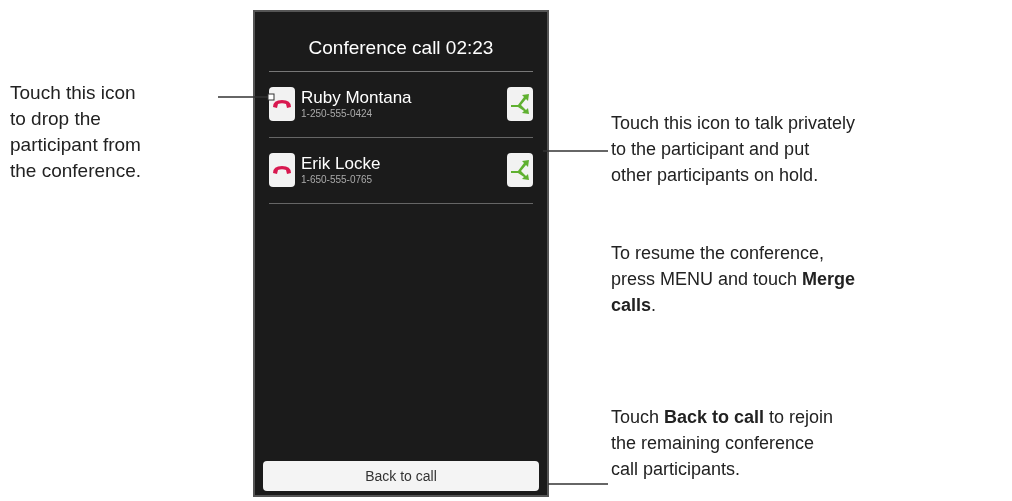 This screenshot has height=501, width=1012. I want to click on phone-number: 1-250-555-0424, so click(337, 114).